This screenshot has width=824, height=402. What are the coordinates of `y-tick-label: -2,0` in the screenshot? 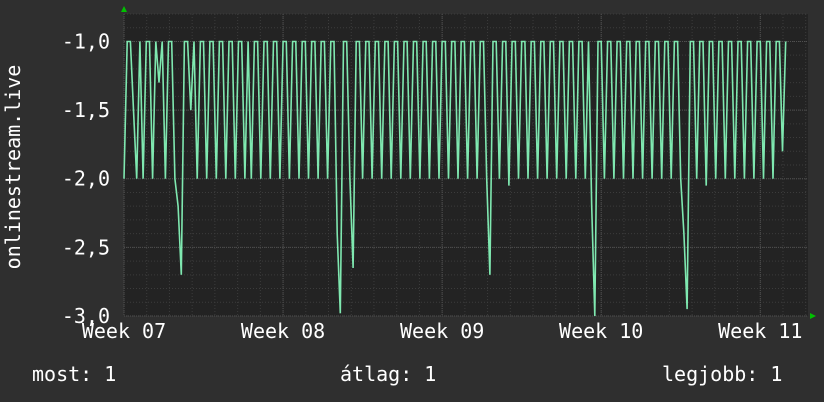 It's located at (86, 179).